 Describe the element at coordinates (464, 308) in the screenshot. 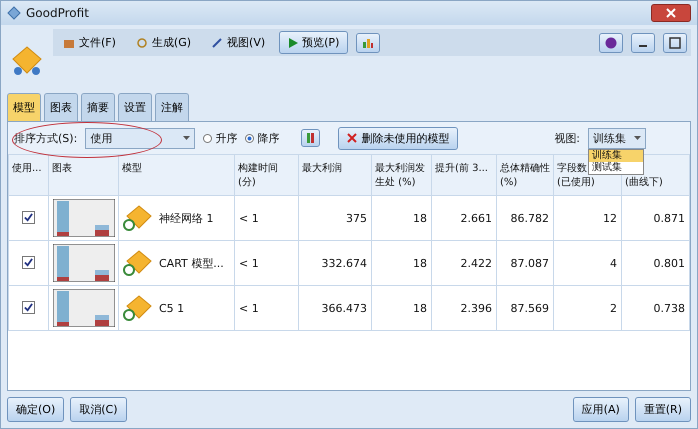

I see `table-cell: 2.396` at that location.